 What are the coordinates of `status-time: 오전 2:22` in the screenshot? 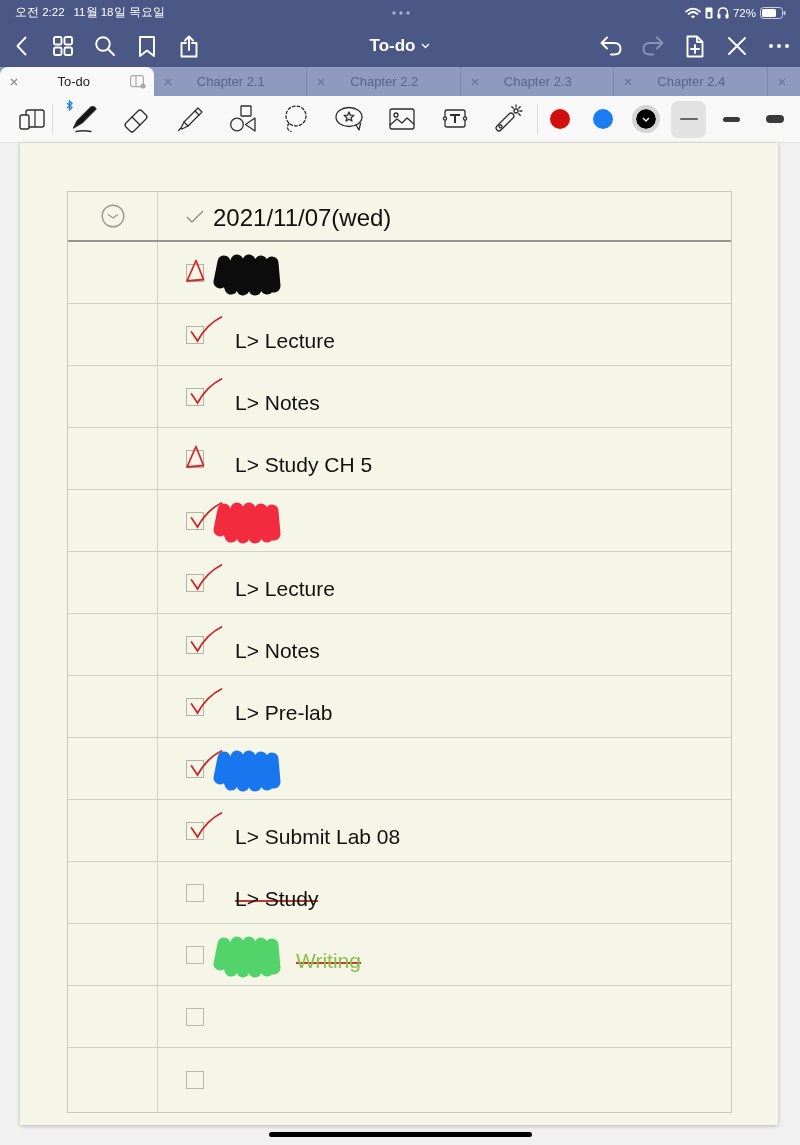 It's located at (40, 12).